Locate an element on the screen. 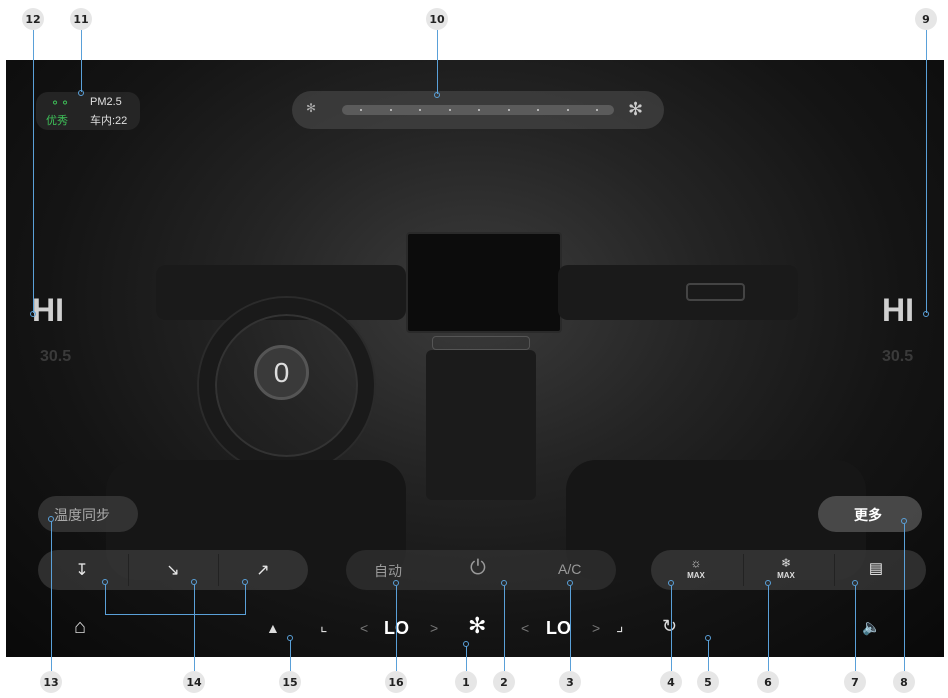 This screenshot has width=948, height=698. callout-7: 7 is located at coordinates (855, 682).